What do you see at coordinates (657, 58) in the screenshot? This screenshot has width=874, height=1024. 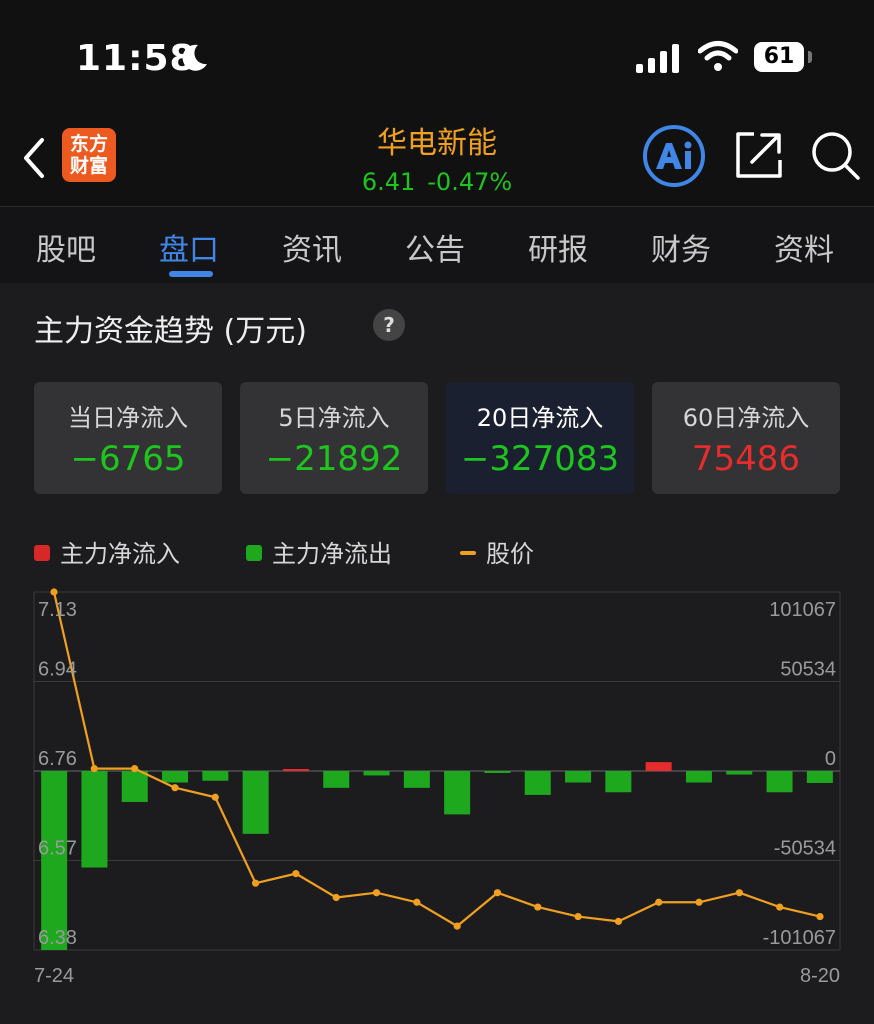 I see `cellular-signal-icon` at bounding box center [657, 58].